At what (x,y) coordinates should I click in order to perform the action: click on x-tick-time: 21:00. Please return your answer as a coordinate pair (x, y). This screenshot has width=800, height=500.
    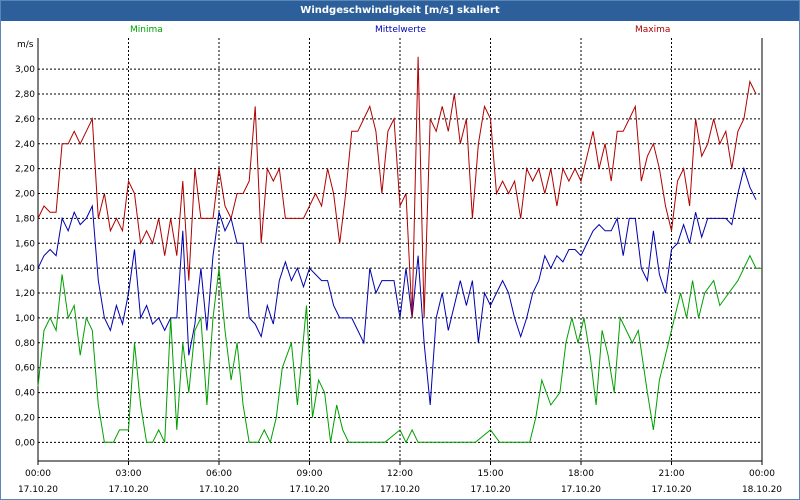
    Looking at the image, I should click on (672, 474).